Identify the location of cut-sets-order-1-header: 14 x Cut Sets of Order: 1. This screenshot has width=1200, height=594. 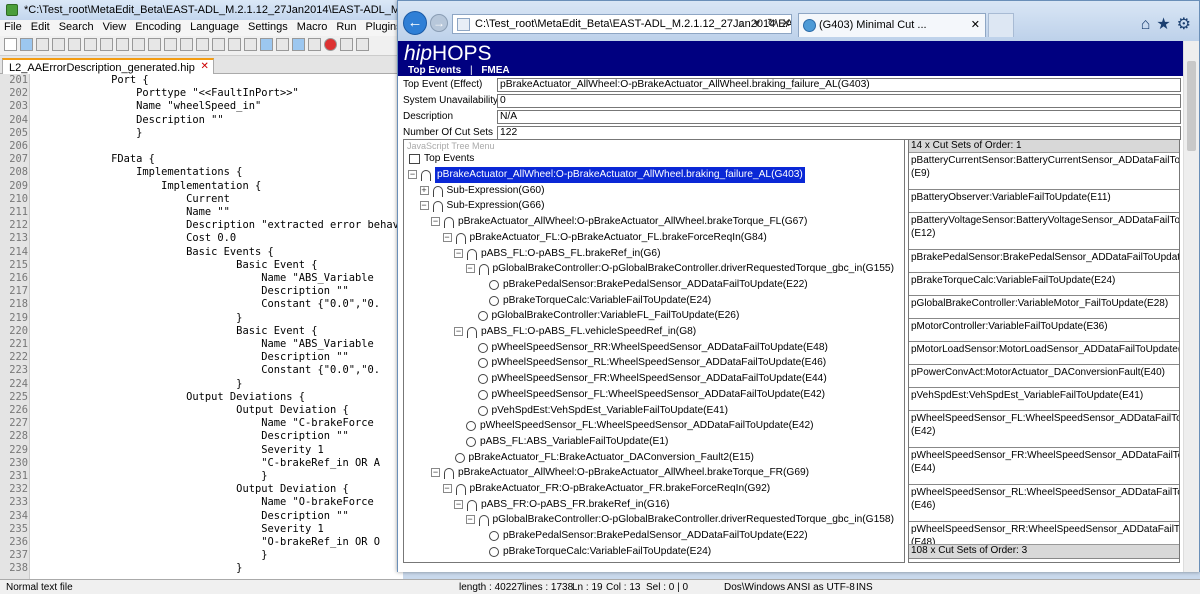
(1044, 146).